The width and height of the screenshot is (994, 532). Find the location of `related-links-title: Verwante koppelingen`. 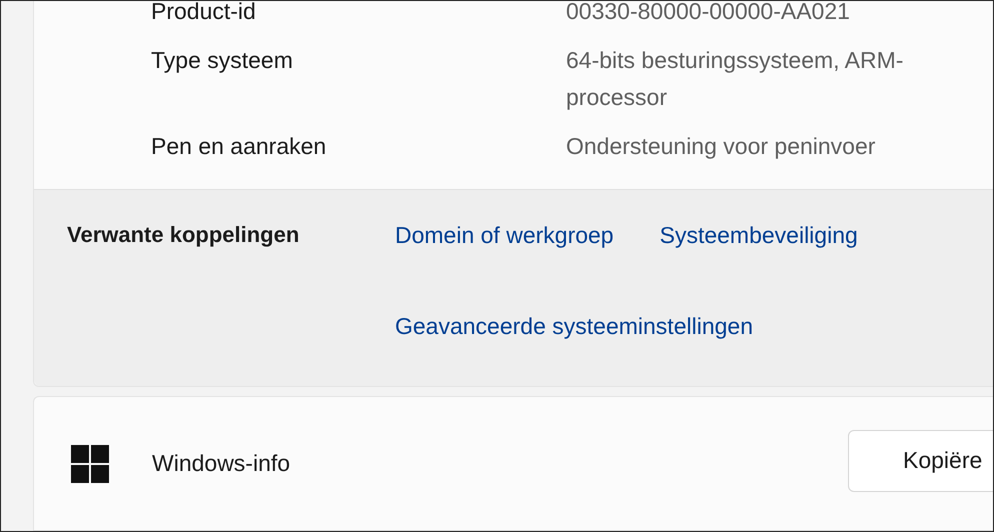

related-links-title: Verwante koppelingen is located at coordinates (183, 235).